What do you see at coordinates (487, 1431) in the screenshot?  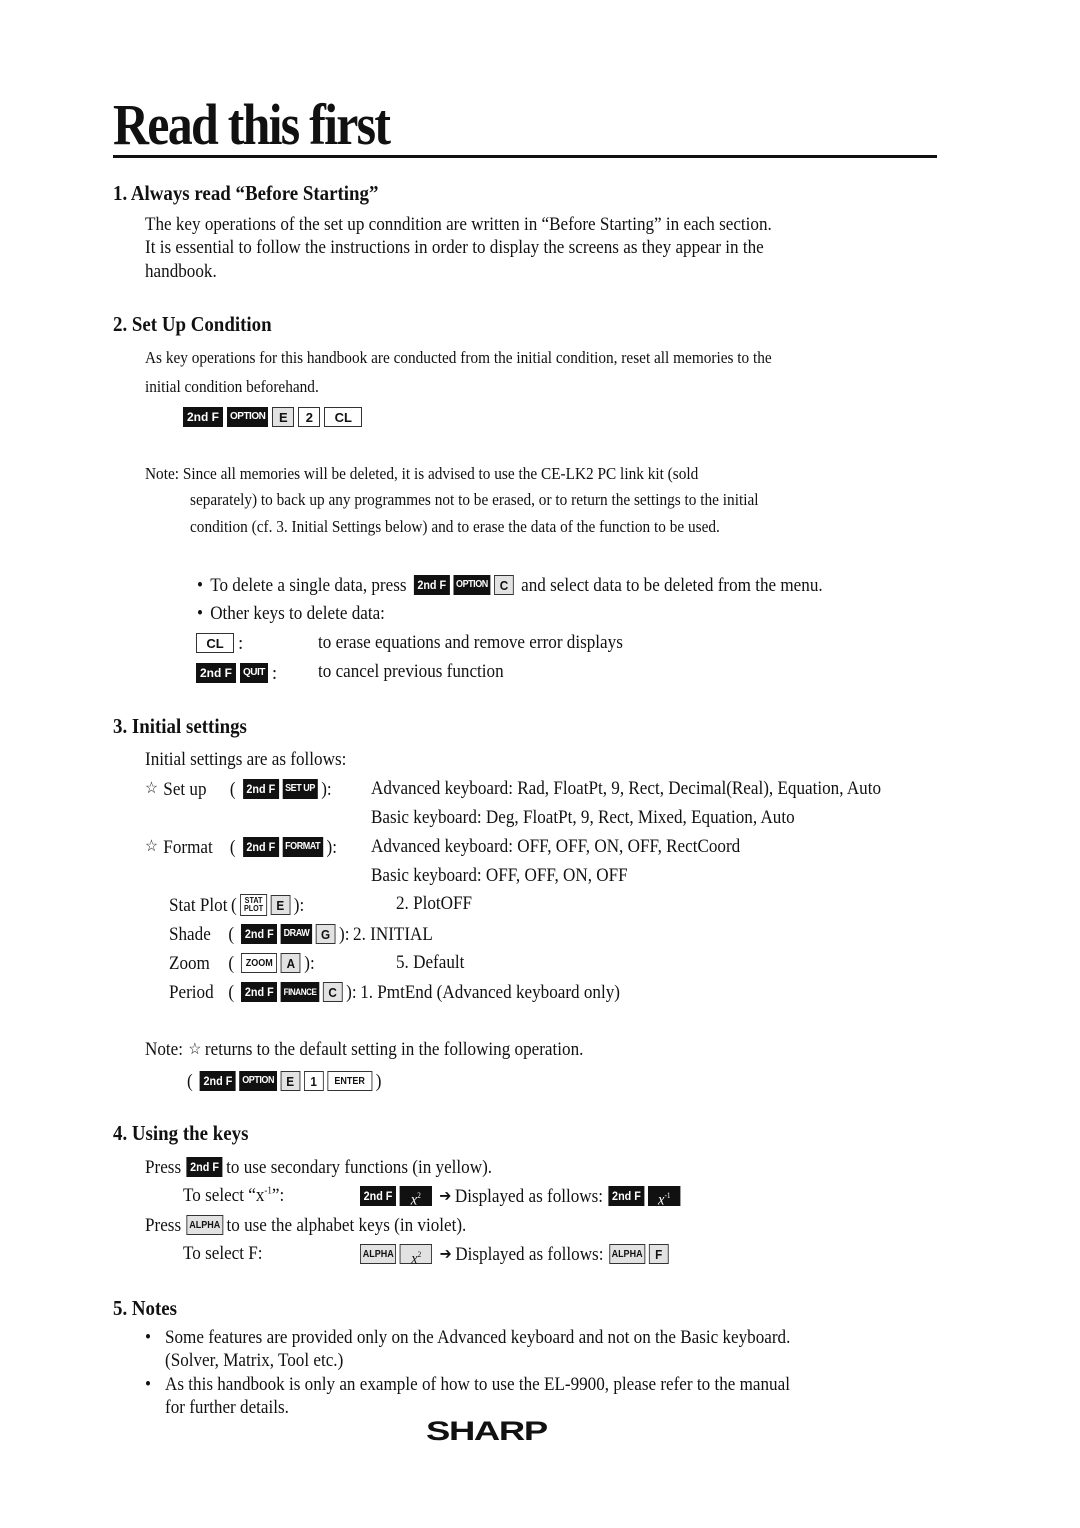 I see `sharp-logo: SHARP` at bounding box center [487, 1431].